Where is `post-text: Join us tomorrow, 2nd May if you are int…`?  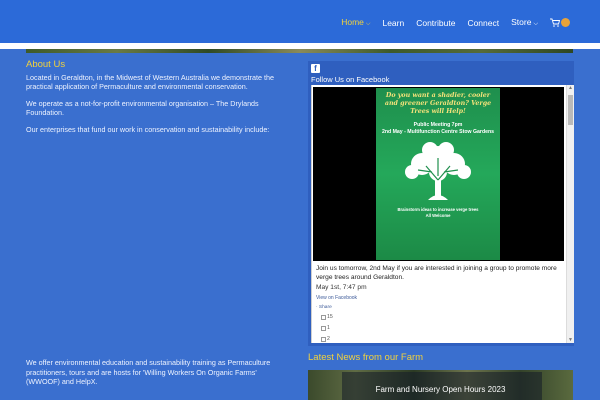 post-text: Join us tomorrow, 2nd May if you are int… is located at coordinates (436, 273).